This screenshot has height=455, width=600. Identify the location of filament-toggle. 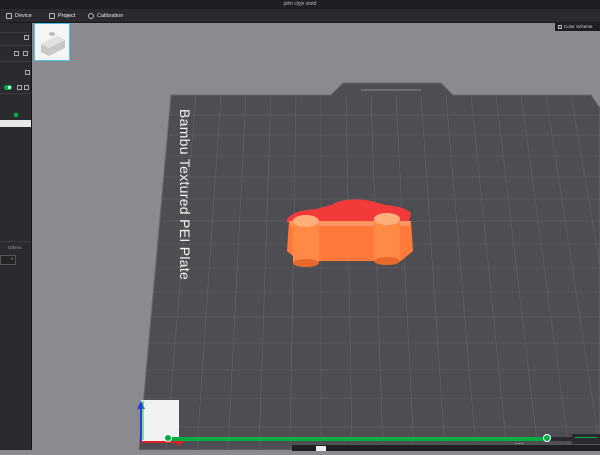
(8, 87).